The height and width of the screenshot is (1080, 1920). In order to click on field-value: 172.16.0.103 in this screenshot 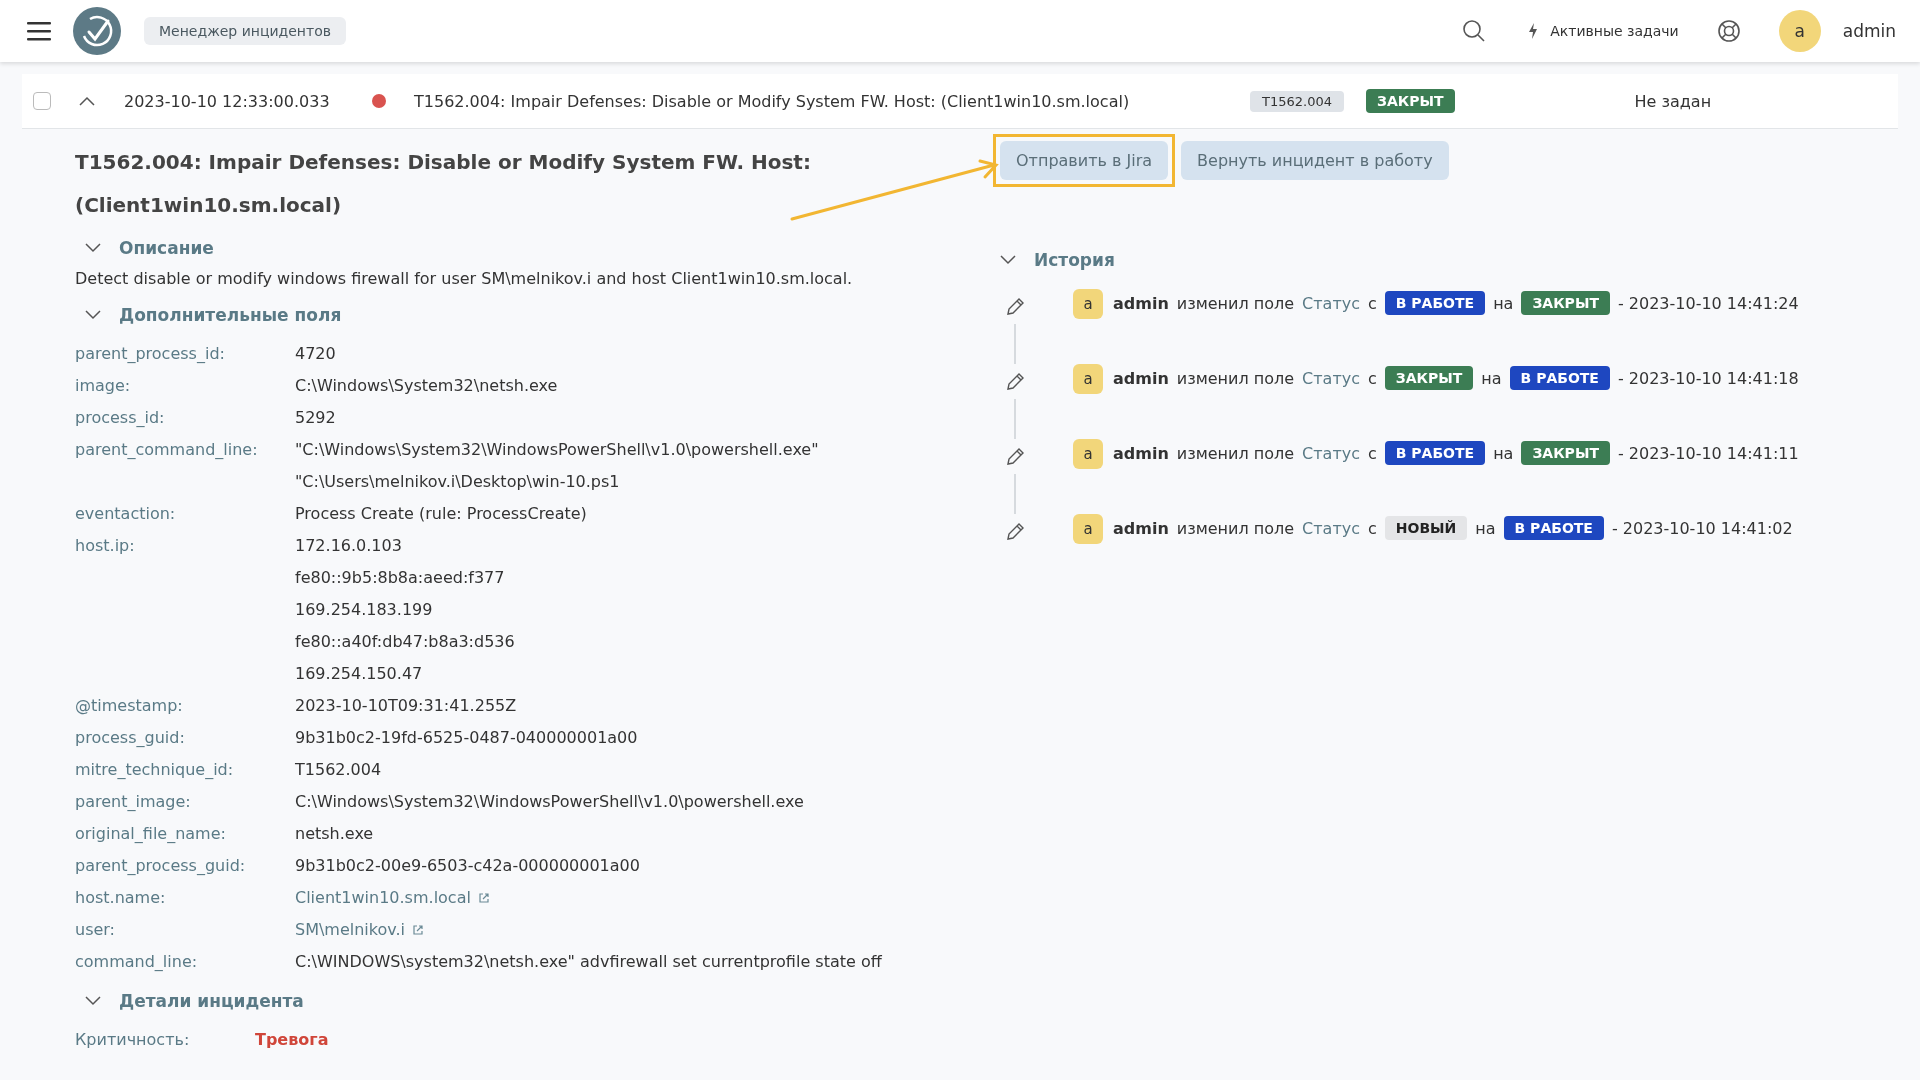, I will do `click(348, 546)`.